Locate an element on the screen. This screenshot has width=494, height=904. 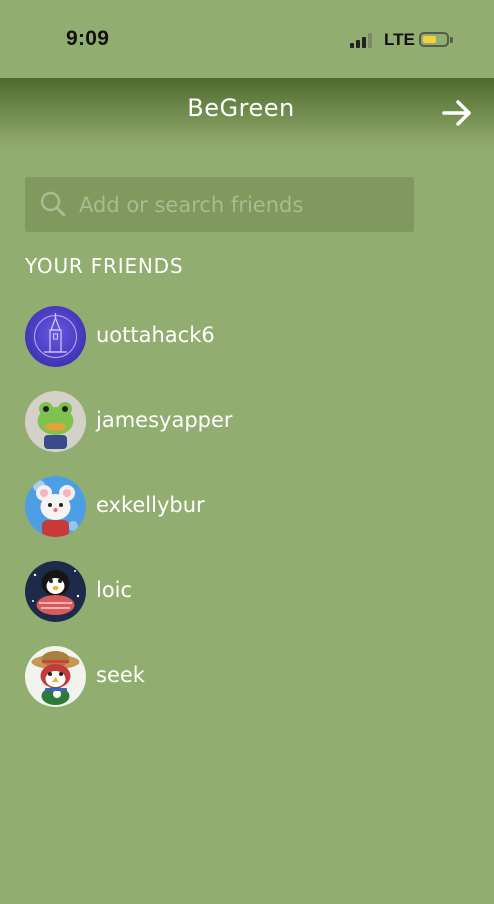
friend-name: uottahack6 is located at coordinates (155, 335).